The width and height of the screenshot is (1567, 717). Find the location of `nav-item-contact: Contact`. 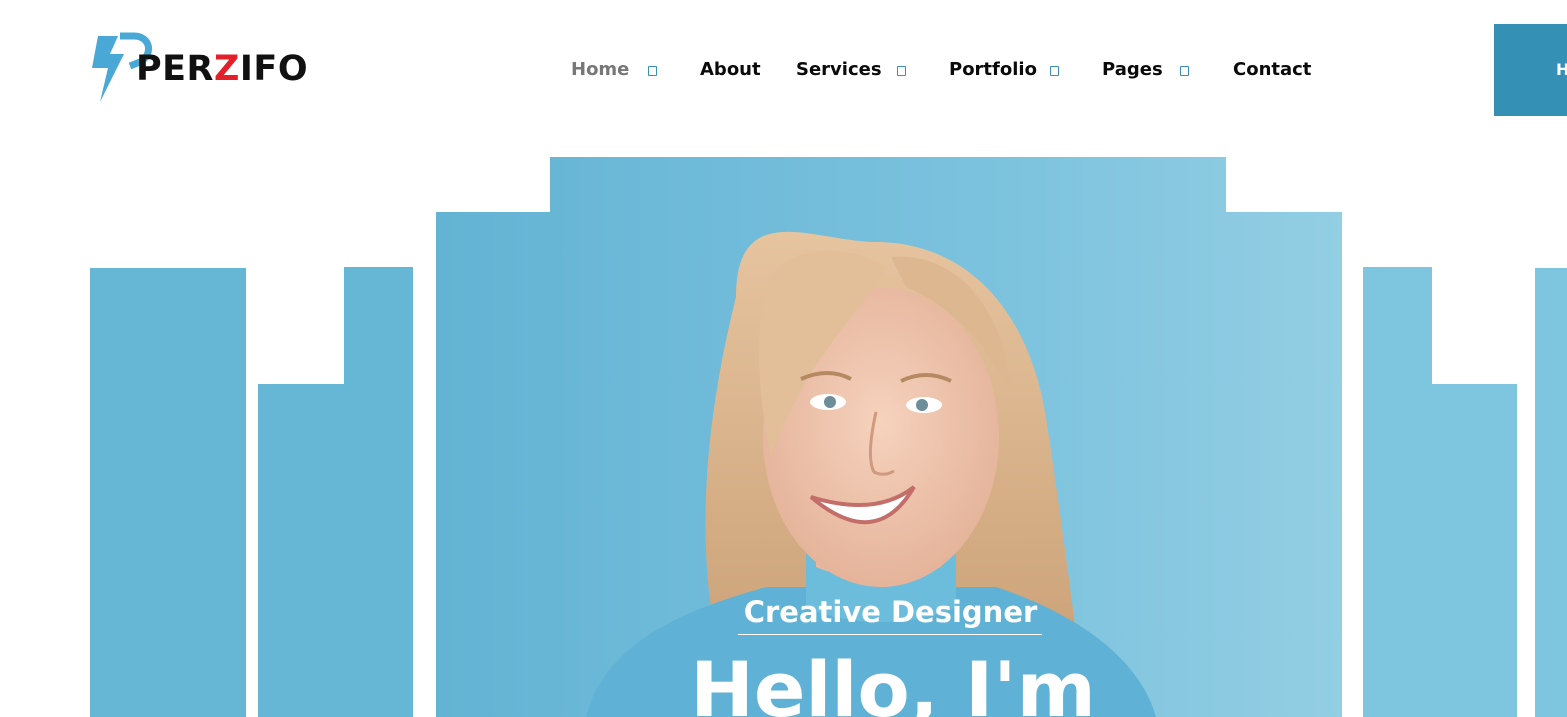

nav-item-contact: Contact is located at coordinates (1272, 70).